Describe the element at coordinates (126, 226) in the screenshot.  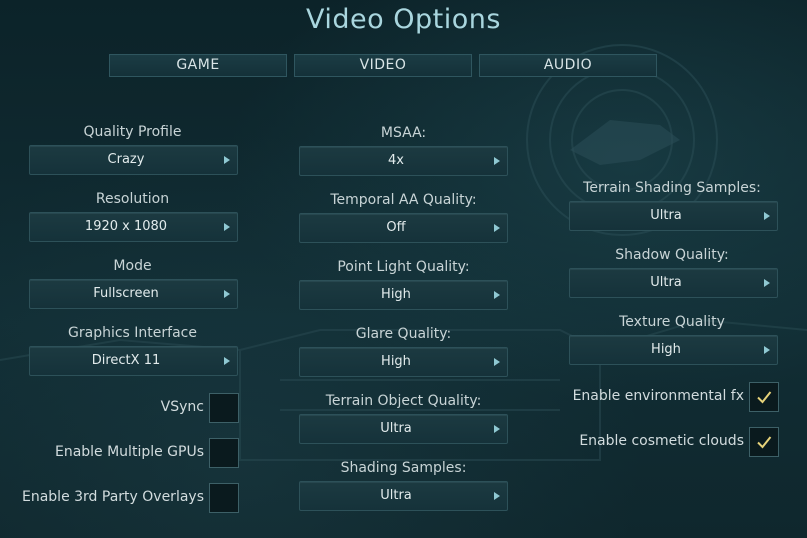
I see `resolution-value: 1920 x 1080` at that location.